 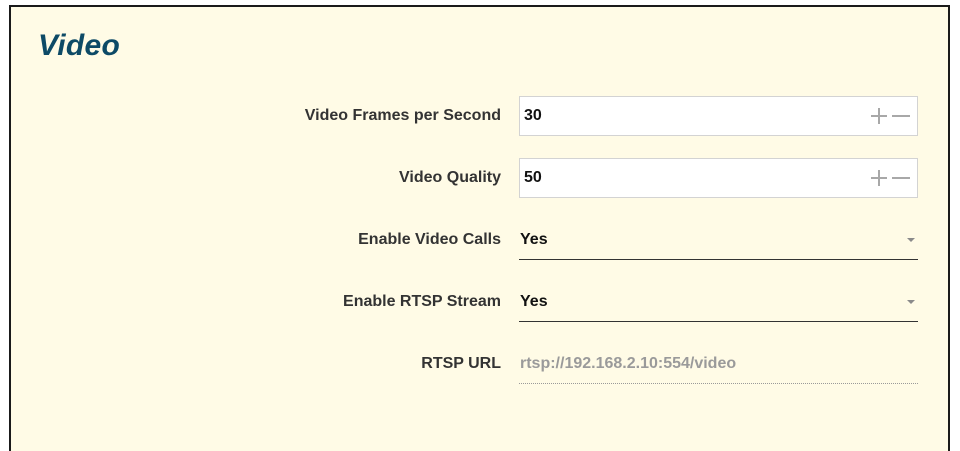 What do you see at coordinates (713, 240) in the screenshot?
I see `video-calls-value: Yes` at bounding box center [713, 240].